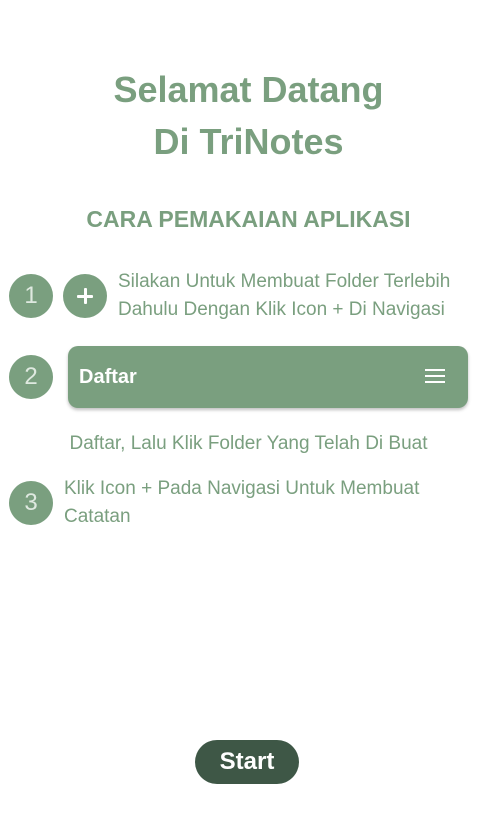  I want to click on step-2-number: 2, so click(31, 377).